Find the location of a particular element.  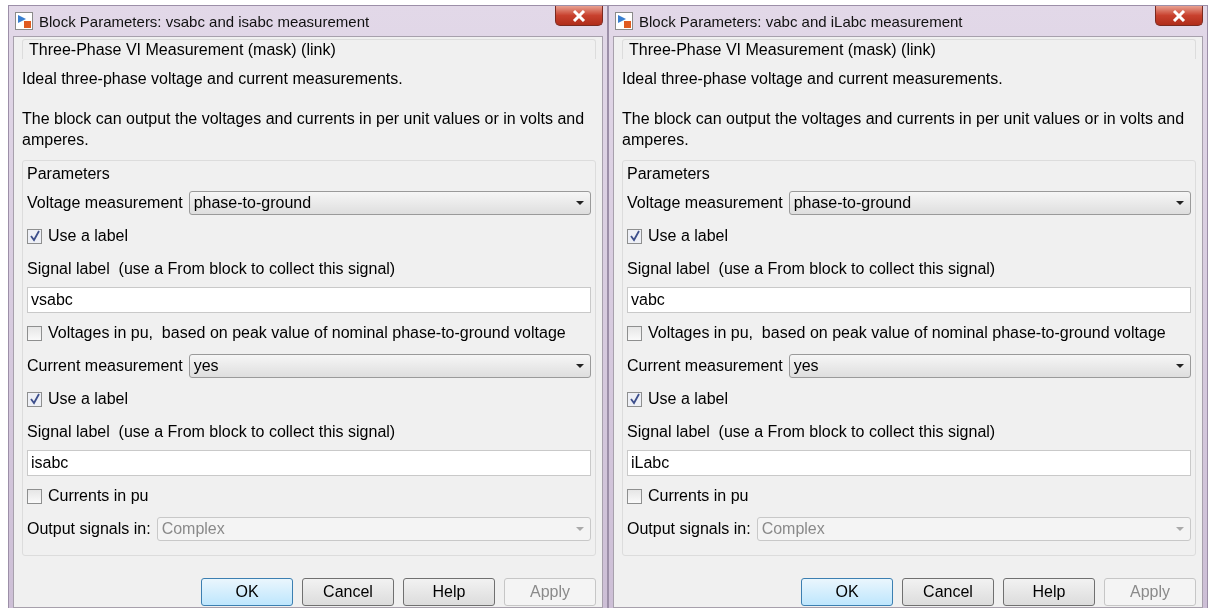

input-field: vabc is located at coordinates (909, 300).